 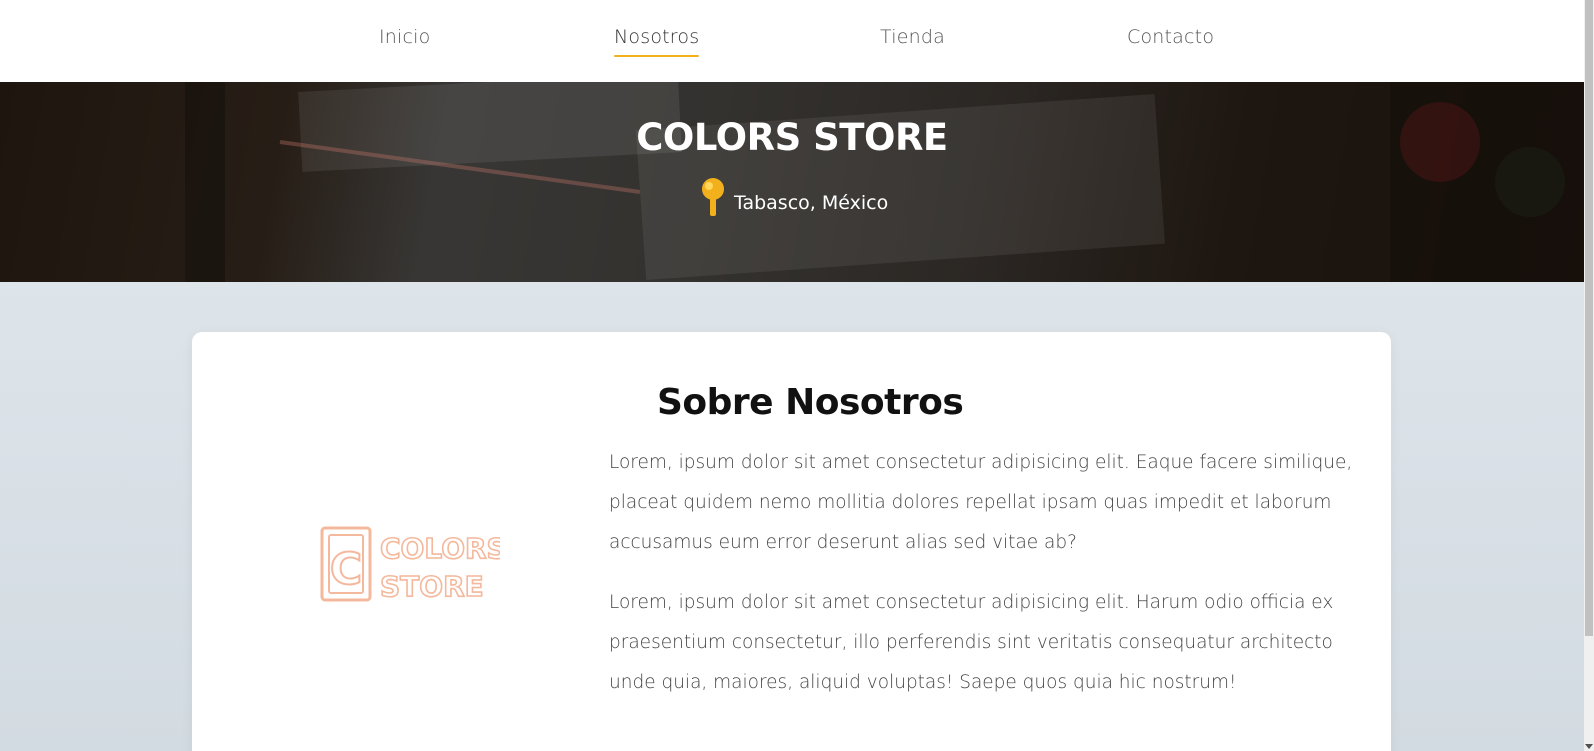 I want to click on map-pin-icon, so click(x=713, y=197).